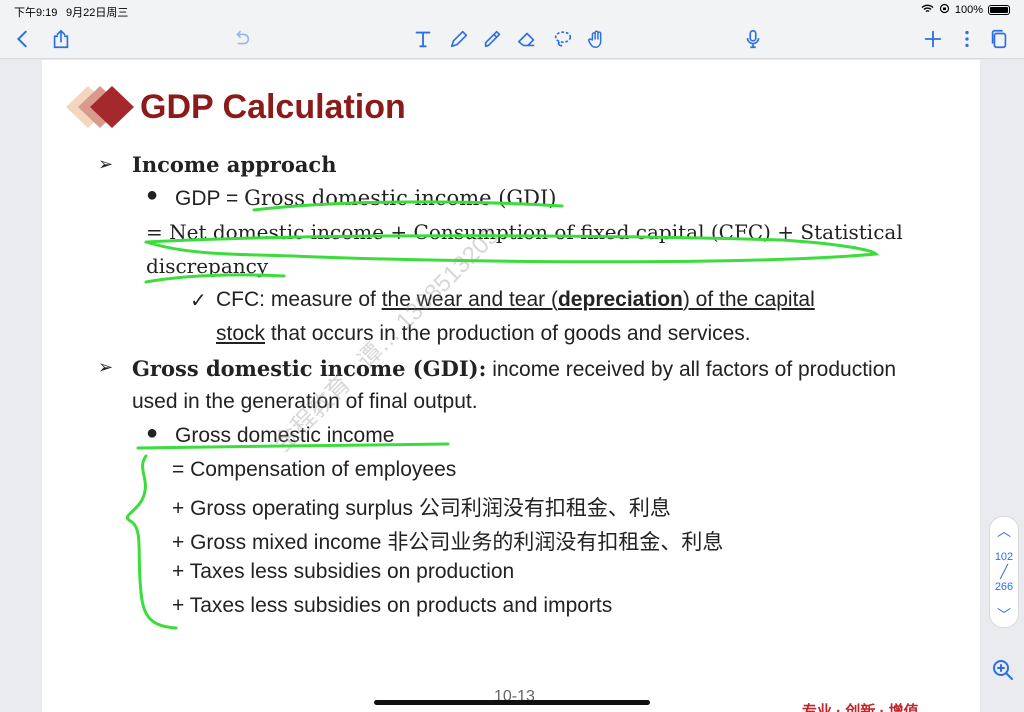 This screenshot has height=712, width=1024. Describe the element at coordinates (512, 702) in the screenshot. I see `home-indicator` at that location.